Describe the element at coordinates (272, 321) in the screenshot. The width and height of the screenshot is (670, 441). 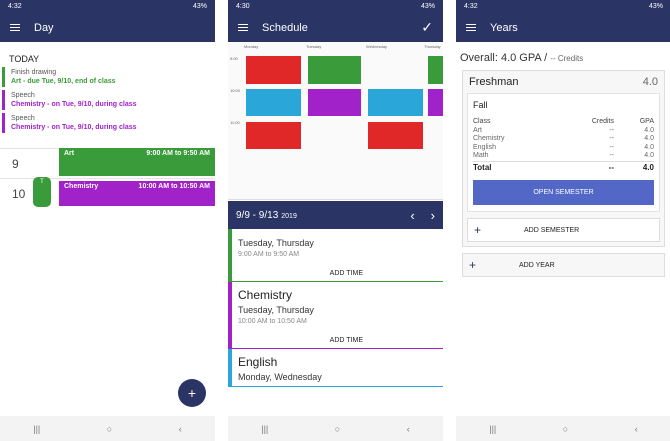
I see `course-time: 10:00 AM to 10:50 AM` at that location.